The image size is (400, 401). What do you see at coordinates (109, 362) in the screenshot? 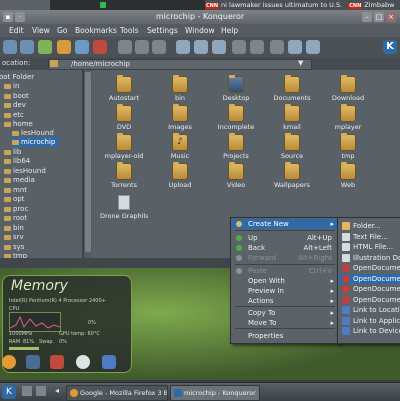
I see `network-dock-icon` at bounding box center [109, 362].